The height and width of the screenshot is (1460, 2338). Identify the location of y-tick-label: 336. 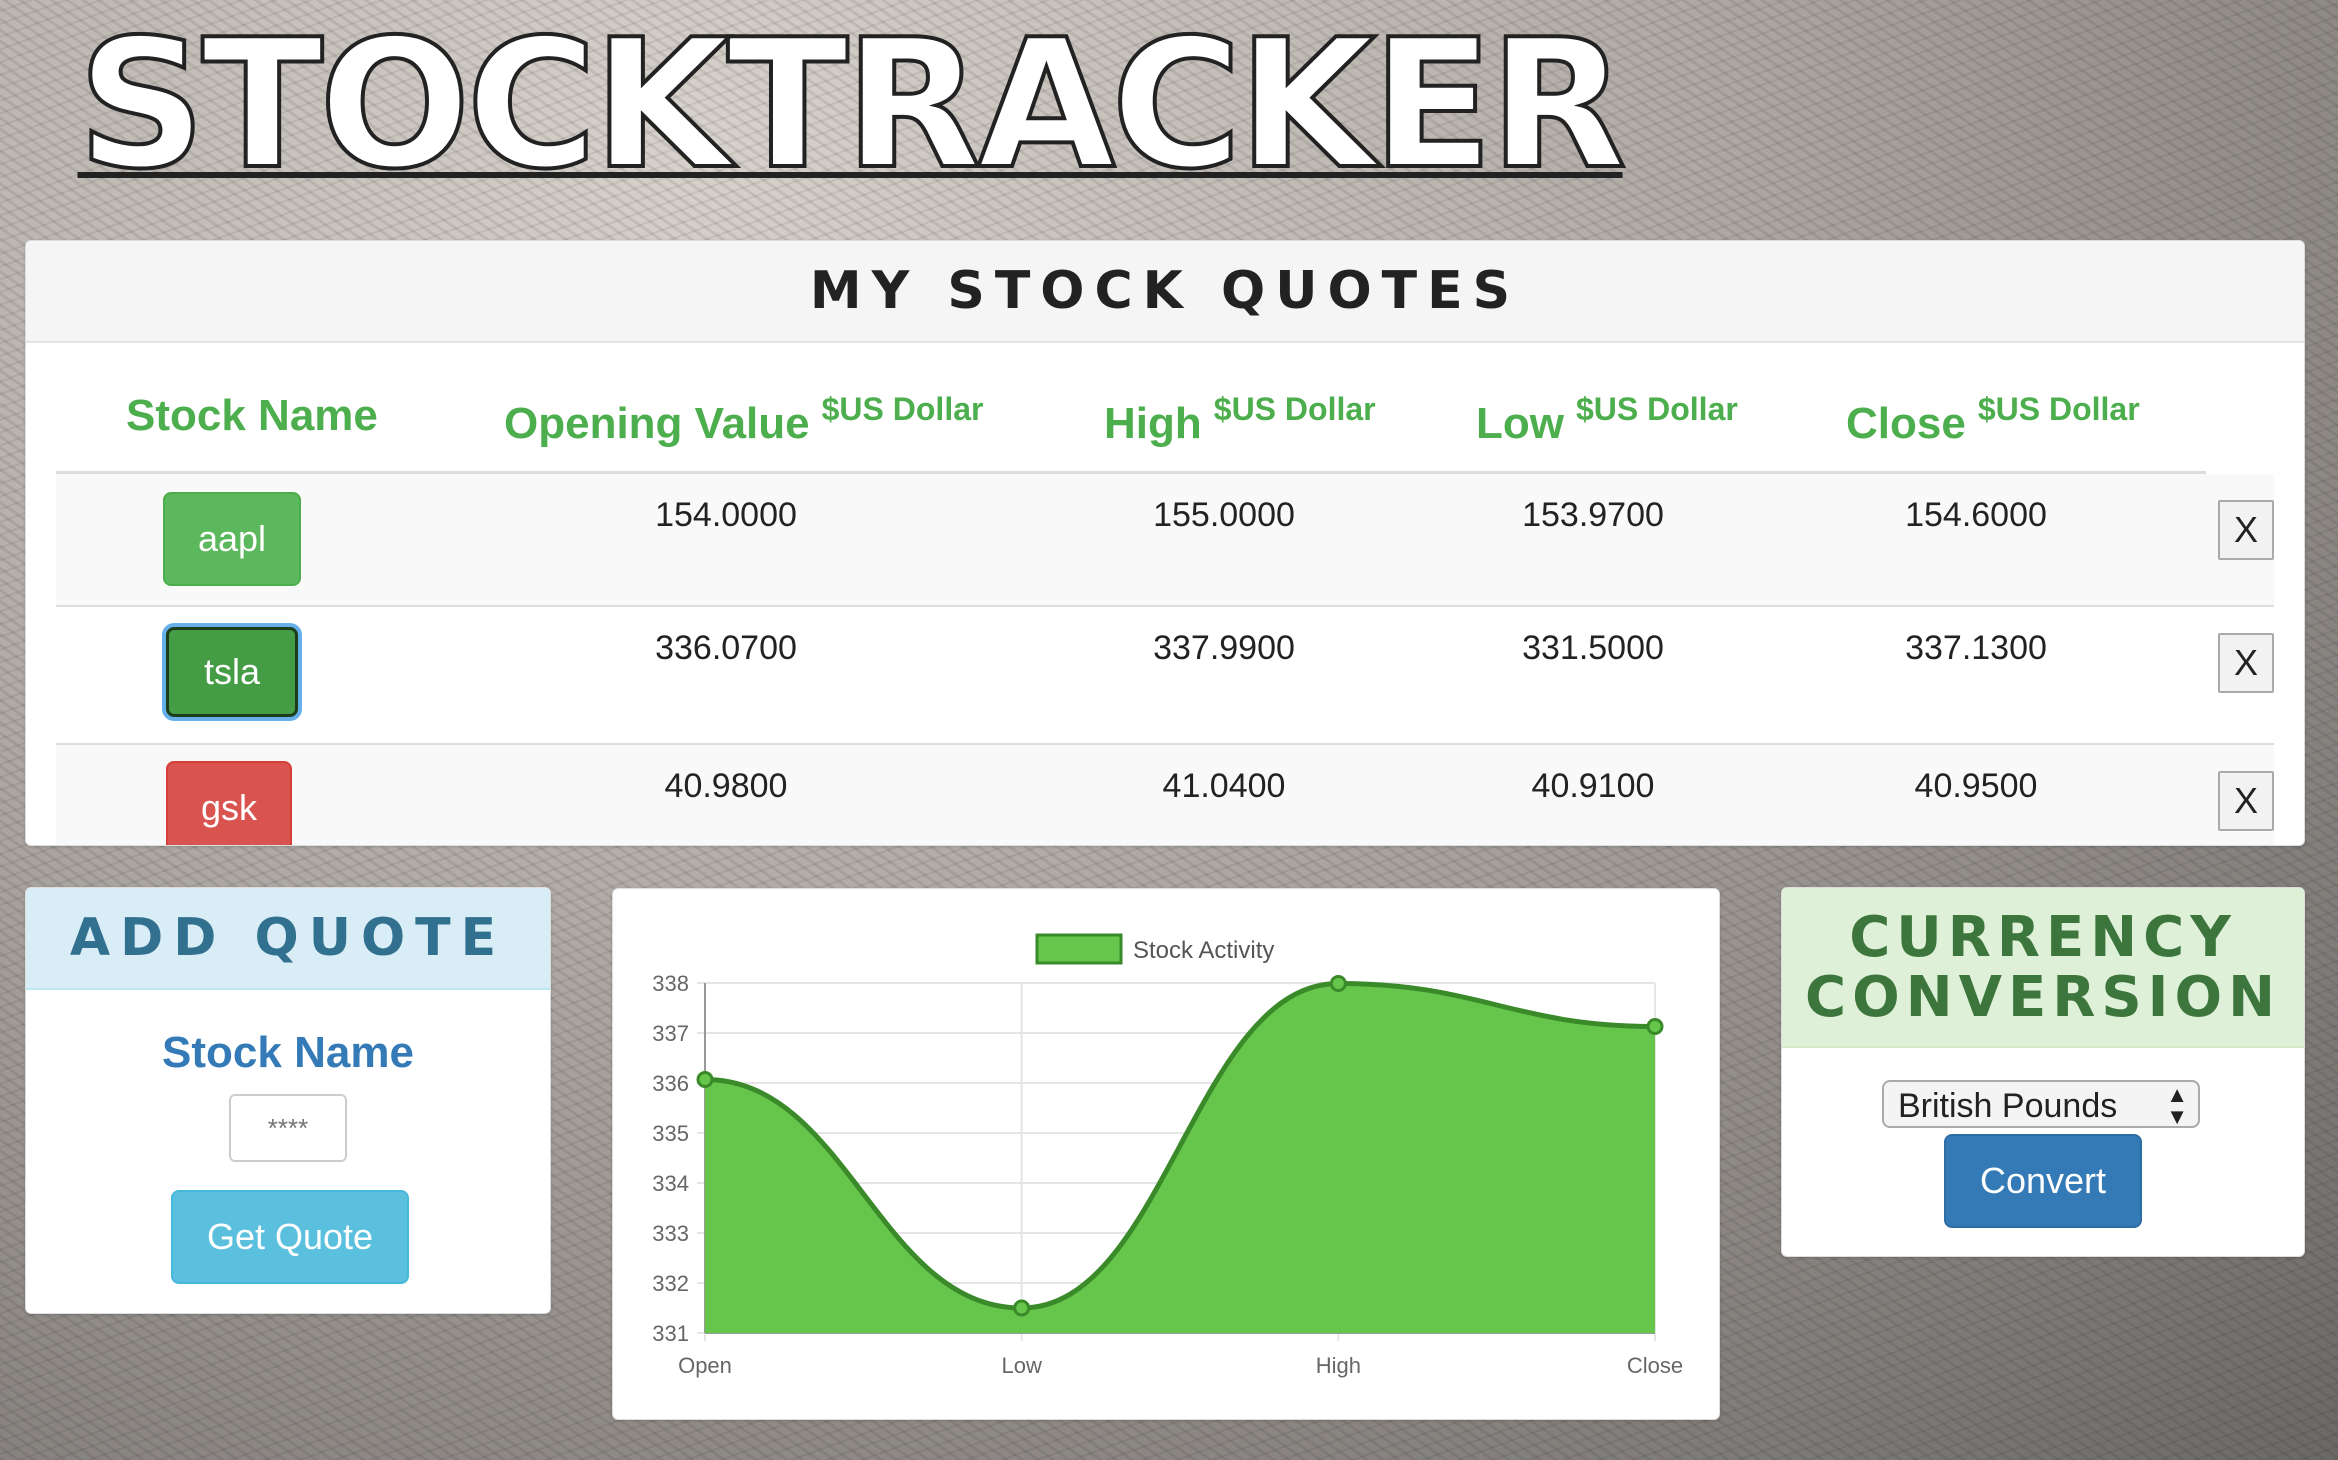
(670, 1083).